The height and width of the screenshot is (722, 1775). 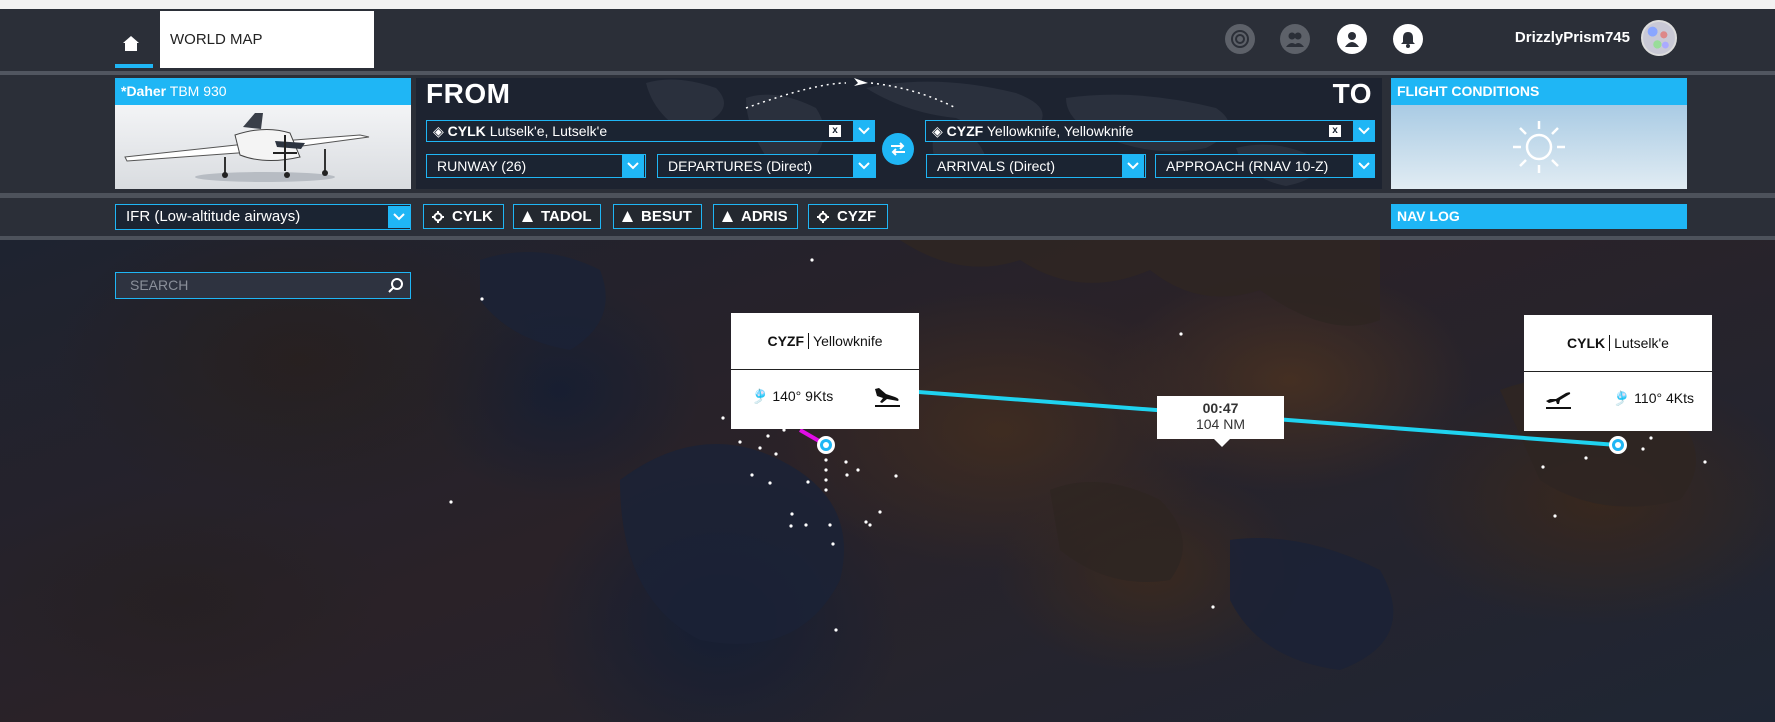 I want to click on nav-log-button: NAV LOG, so click(x=1539, y=216).